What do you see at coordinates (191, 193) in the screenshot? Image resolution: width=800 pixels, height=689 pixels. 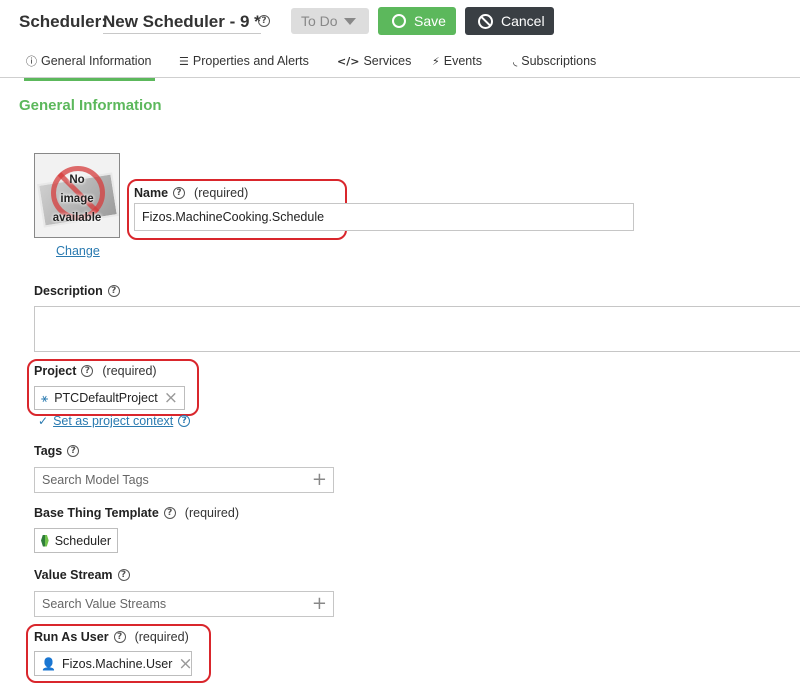 I see `name-label: Name (required)` at bounding box center [191, 193].